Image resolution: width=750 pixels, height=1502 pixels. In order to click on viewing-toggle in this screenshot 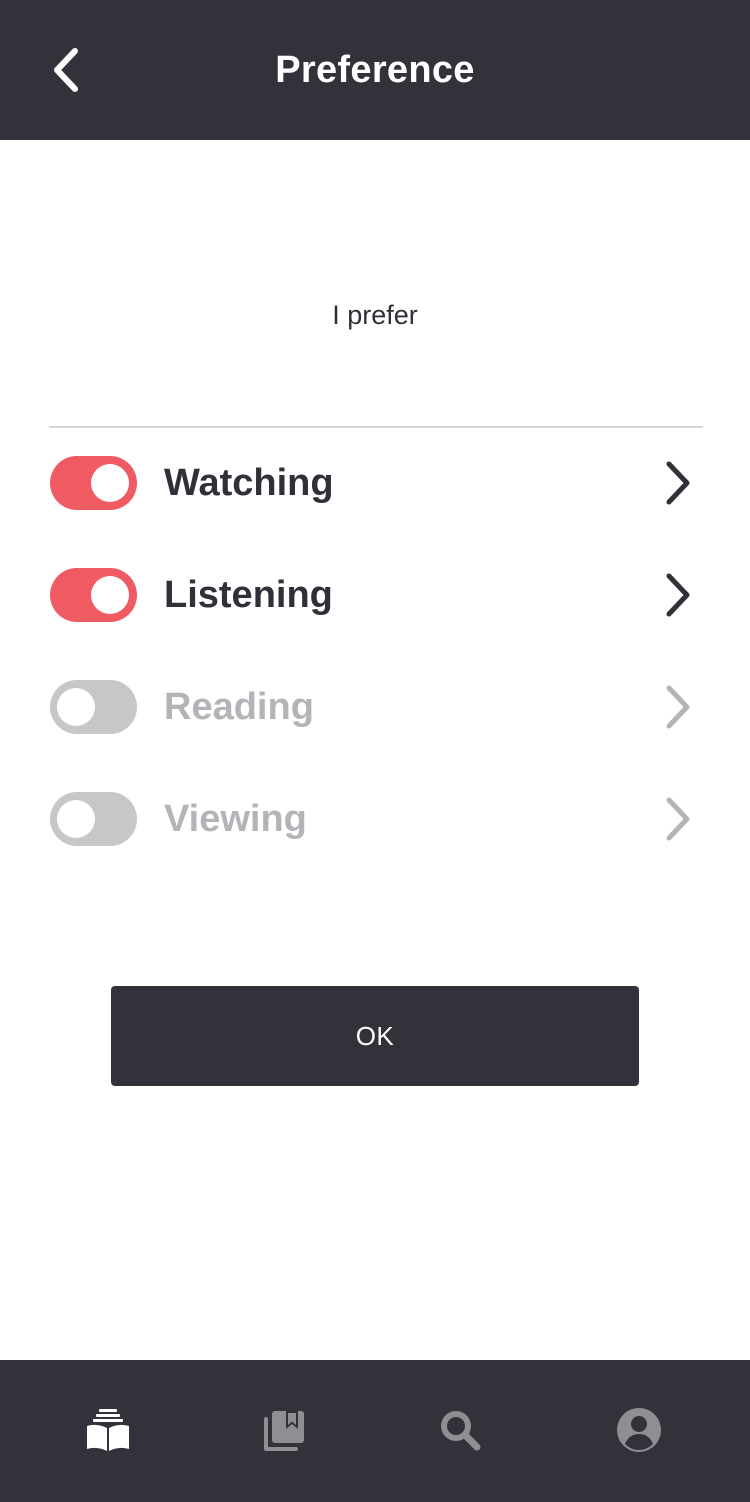, I will do `click(93, 819)`.